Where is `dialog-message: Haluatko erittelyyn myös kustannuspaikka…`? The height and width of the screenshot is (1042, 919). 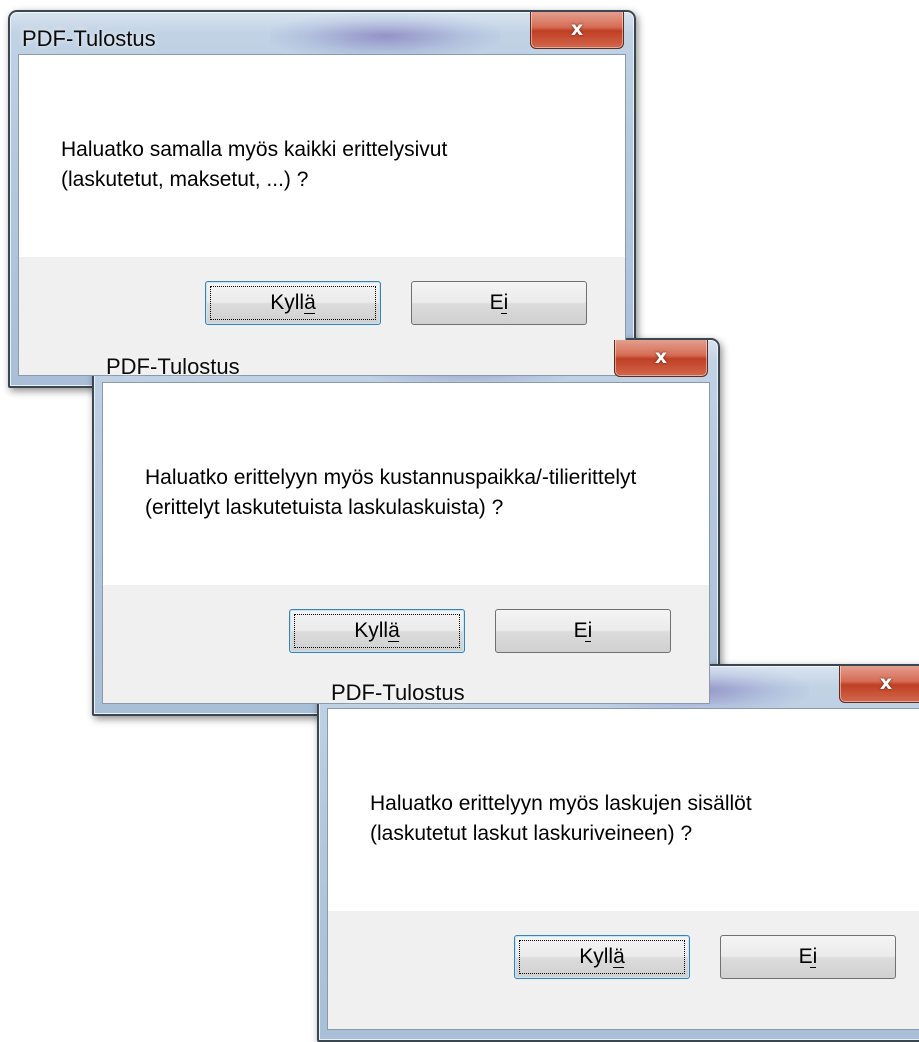 dialog-message: Haluatko erittelyyn myös kustannuspaikka… is located at coordinates (390, 493).